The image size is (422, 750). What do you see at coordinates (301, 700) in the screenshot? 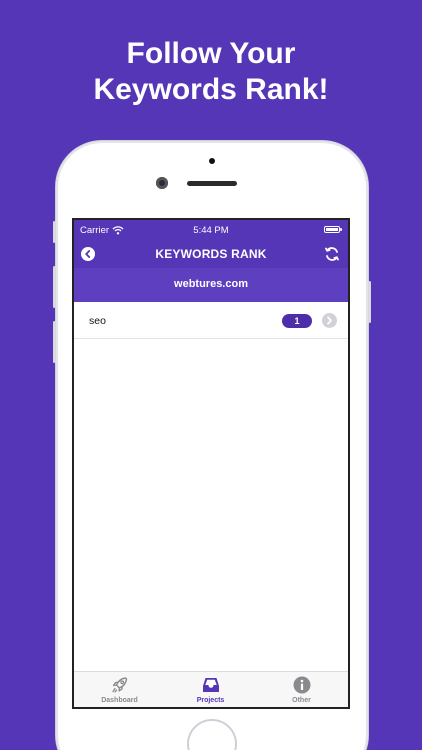
I see `tab-other-label: Other` at bounding box center [301, 700].